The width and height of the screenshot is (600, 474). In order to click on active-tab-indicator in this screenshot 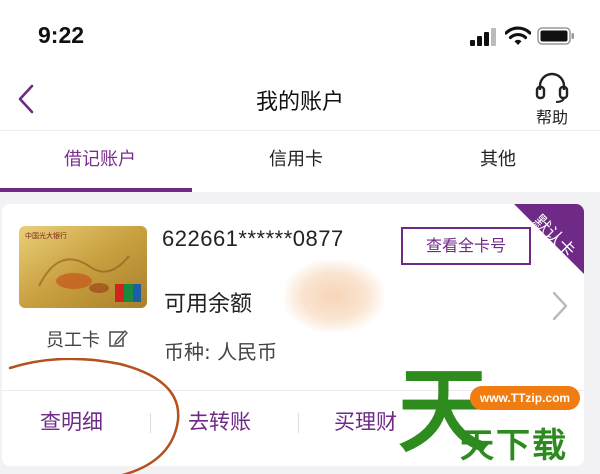, I will do `click(96, 190)`.